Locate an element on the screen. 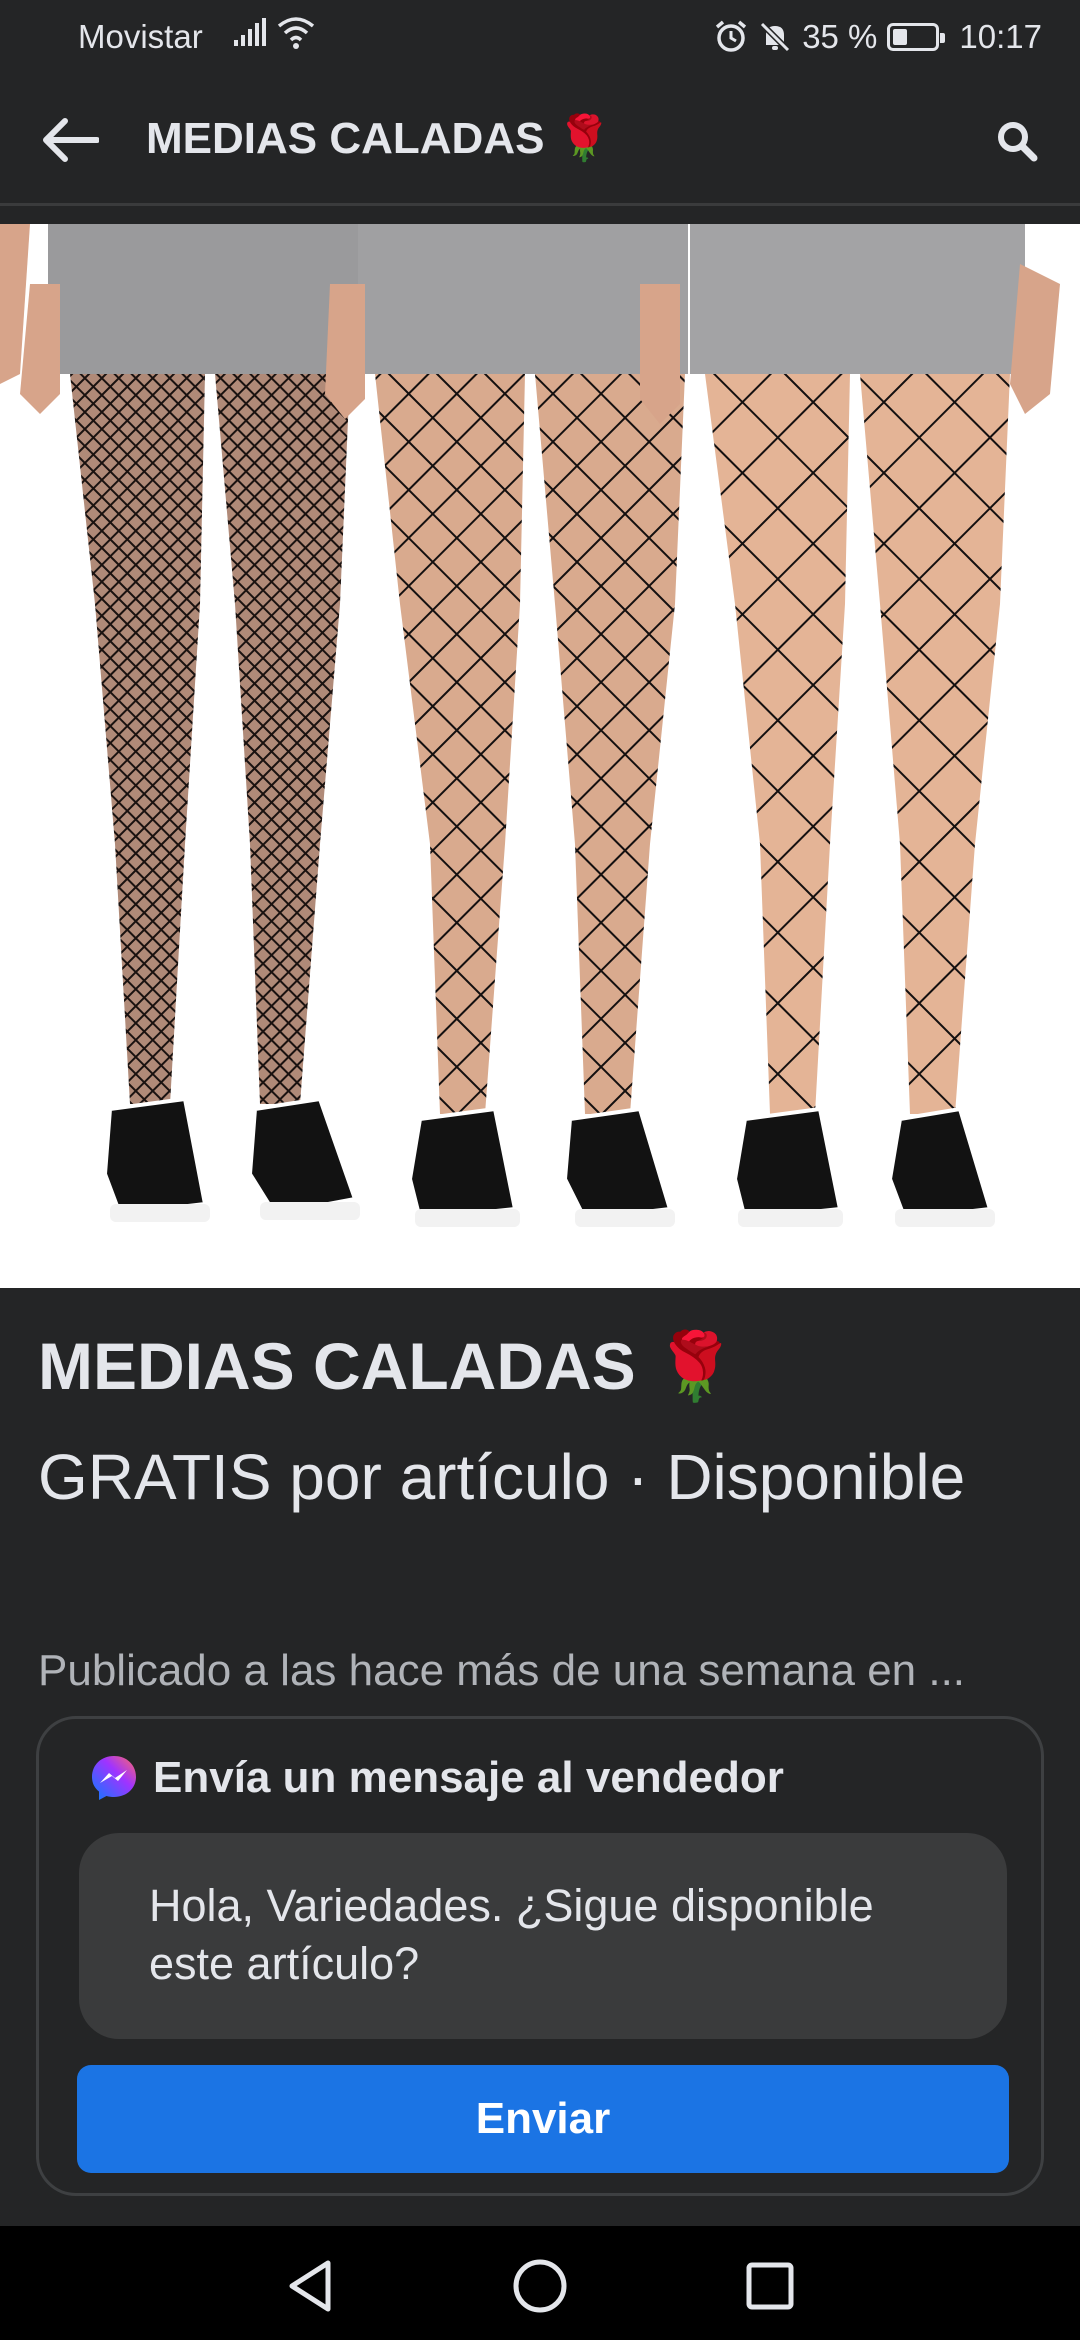 This screenshot has height=2340, width=1080. battery-icon is located at coordinates (916, 37).